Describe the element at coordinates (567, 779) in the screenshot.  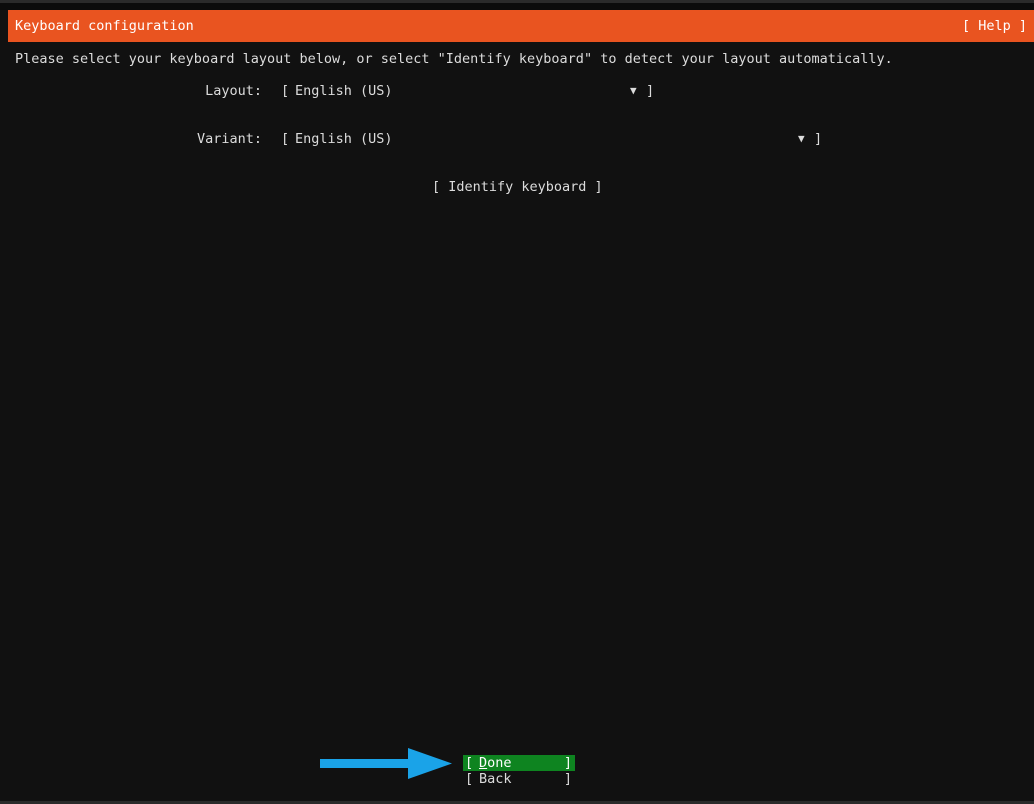
I see `back-close-bracket: ]` at that location.